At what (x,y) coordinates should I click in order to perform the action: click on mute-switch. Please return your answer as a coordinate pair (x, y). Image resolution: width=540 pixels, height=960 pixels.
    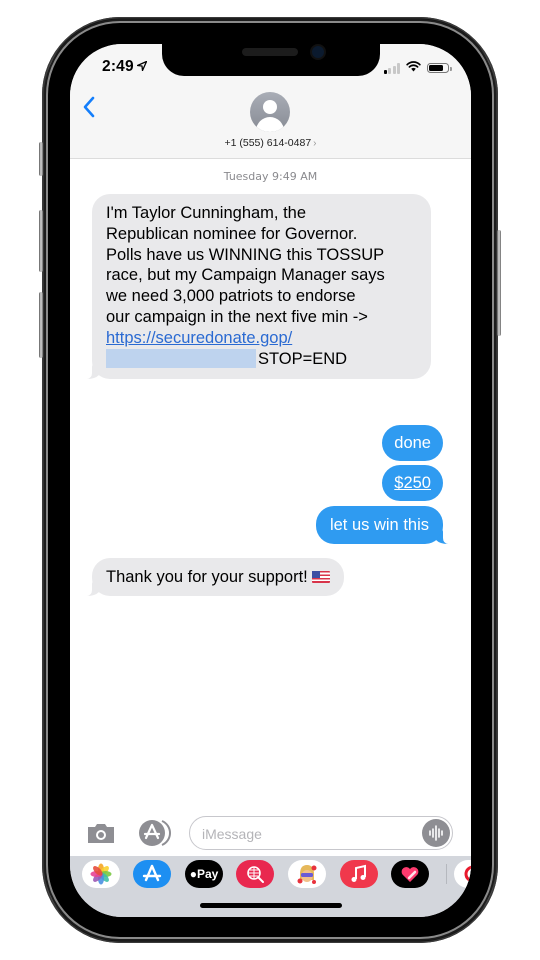
    Looking at the image, I should click on (41, 159).